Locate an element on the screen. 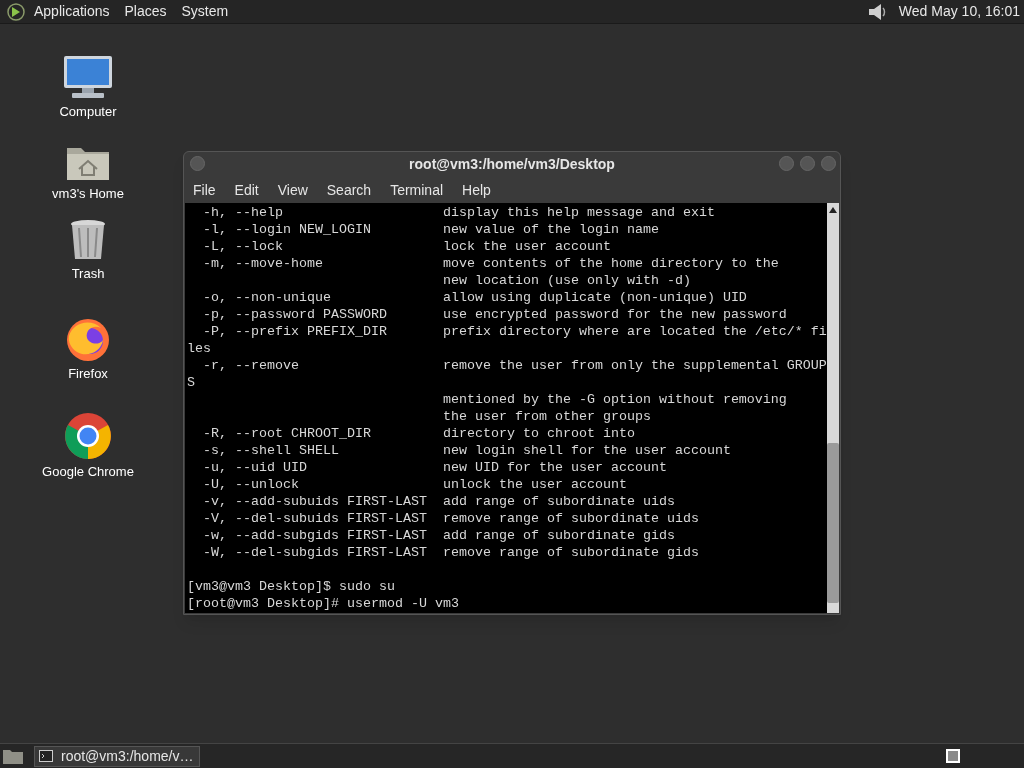  terminal-line: -P, --prefix PREFIX_DIR prefix directory where are located the /etc/* fi is located at coordinates (514, 331).